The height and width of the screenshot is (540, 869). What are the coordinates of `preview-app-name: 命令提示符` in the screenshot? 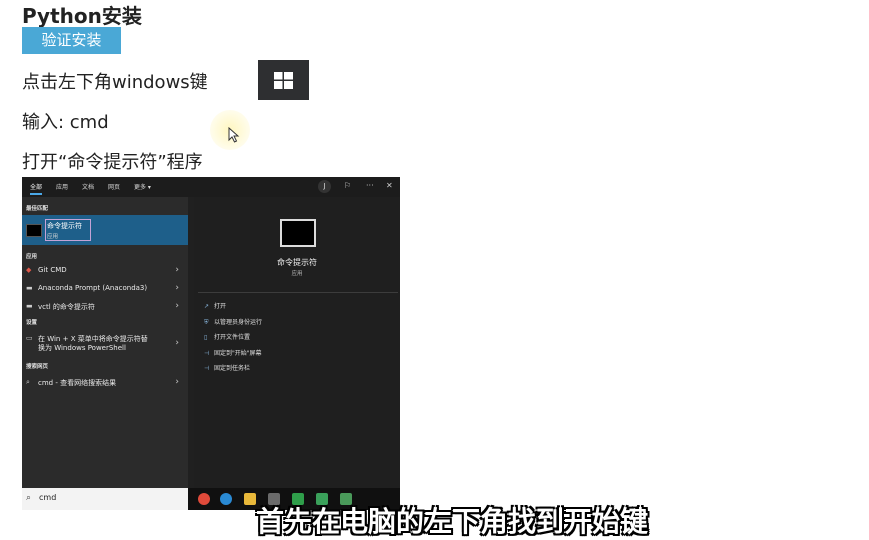 It's located at (297, 262).